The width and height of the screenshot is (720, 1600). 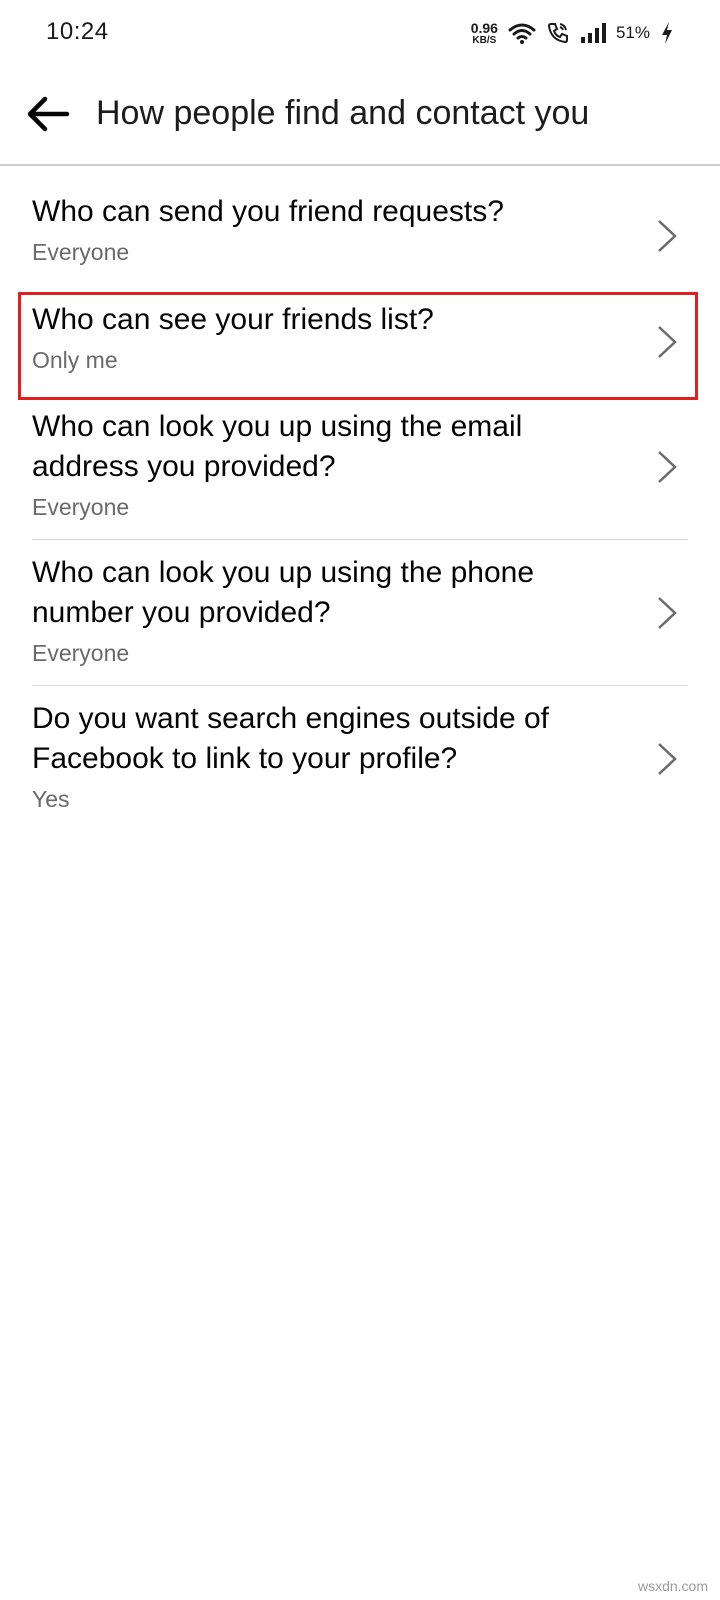 I want to click on highlight-box, so click(x=358, y=346).